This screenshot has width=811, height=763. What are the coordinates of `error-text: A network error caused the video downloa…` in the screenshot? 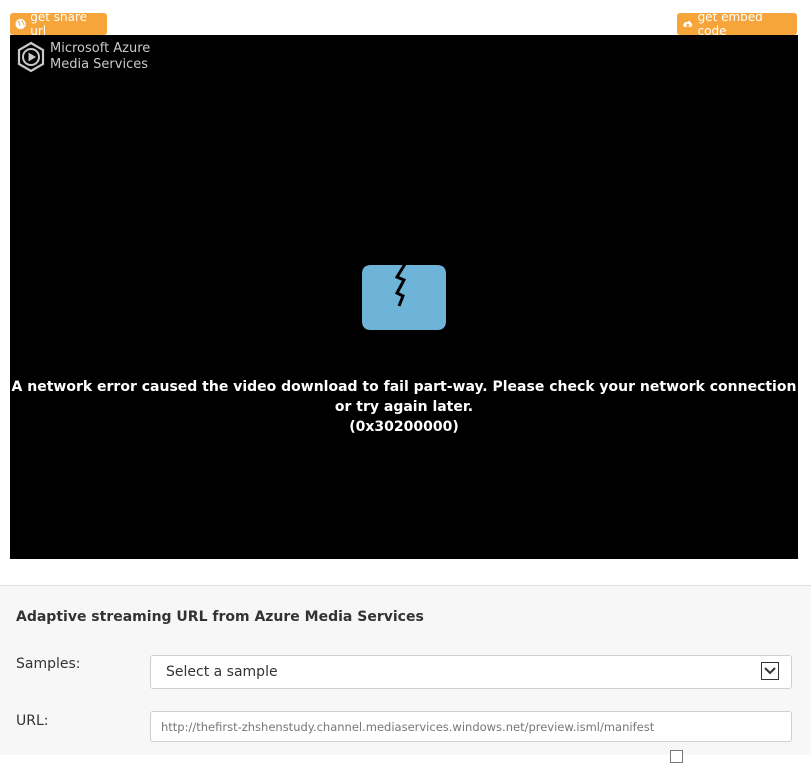 It's located at (404, 397).